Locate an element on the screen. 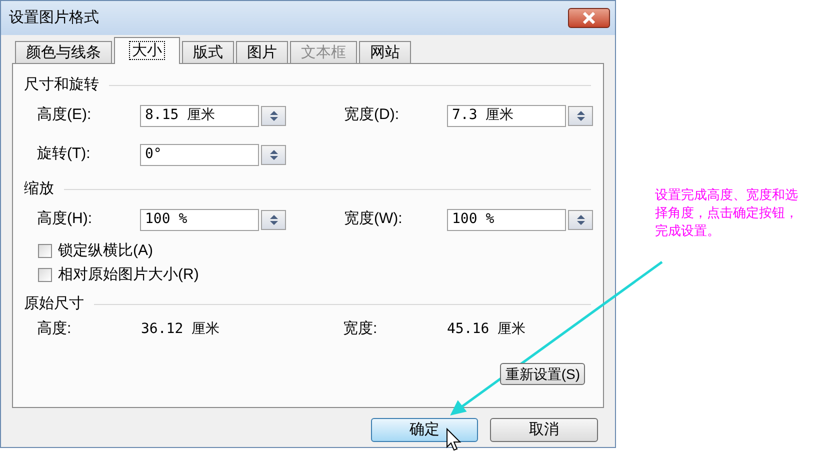 This screenshot has width=830, height=451. section-heading: 尺寸和旋转 is located at coordinates (61, 84).